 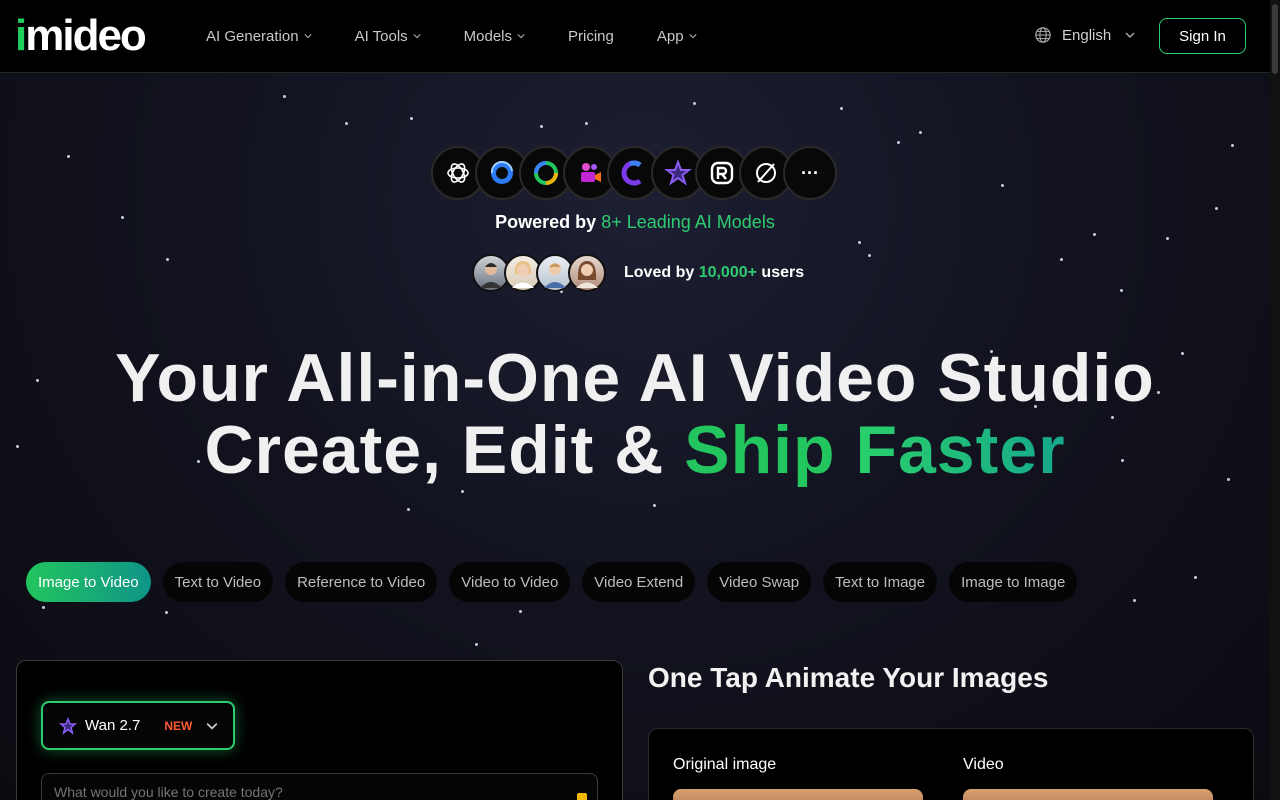 What do you see at coordinates (381, 36) in the screenshot?
I see `nav-label: AI Tools` at bounding box center [381, 36].